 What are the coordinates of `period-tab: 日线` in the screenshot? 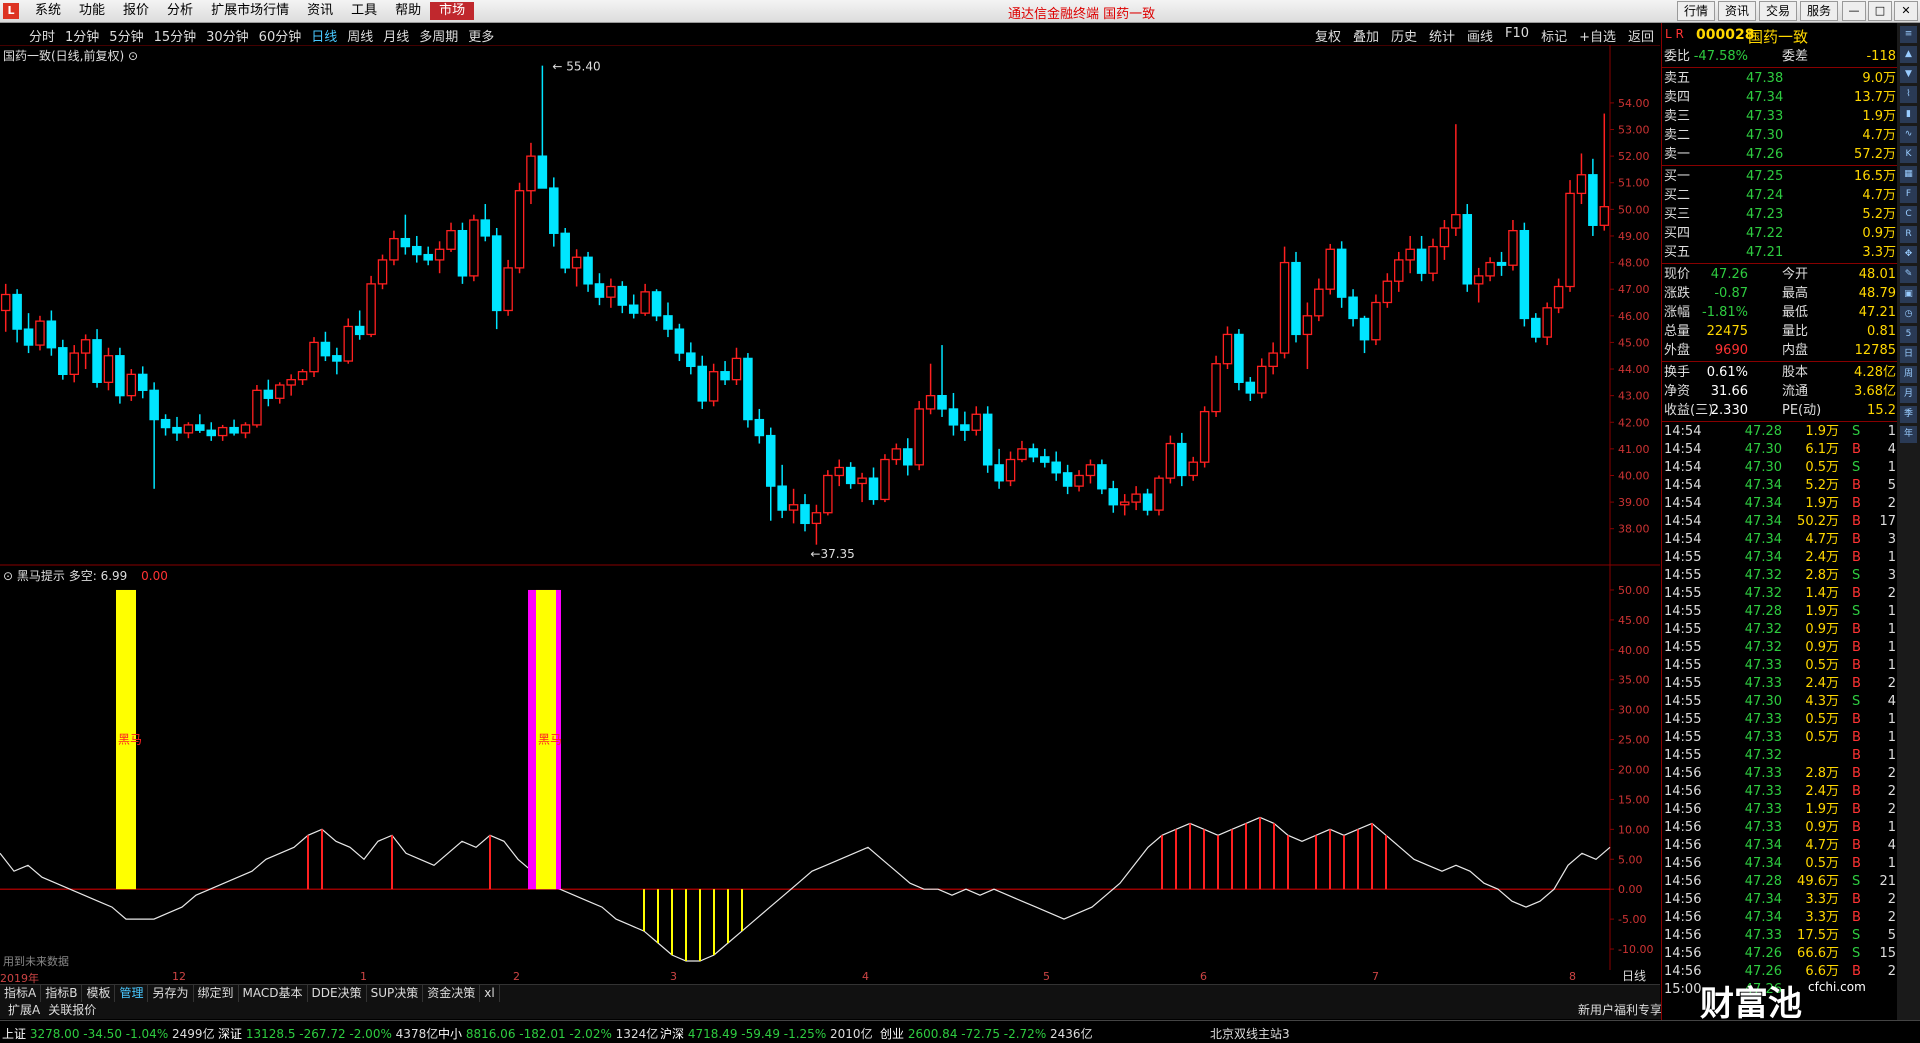 It's located at (324, 35).